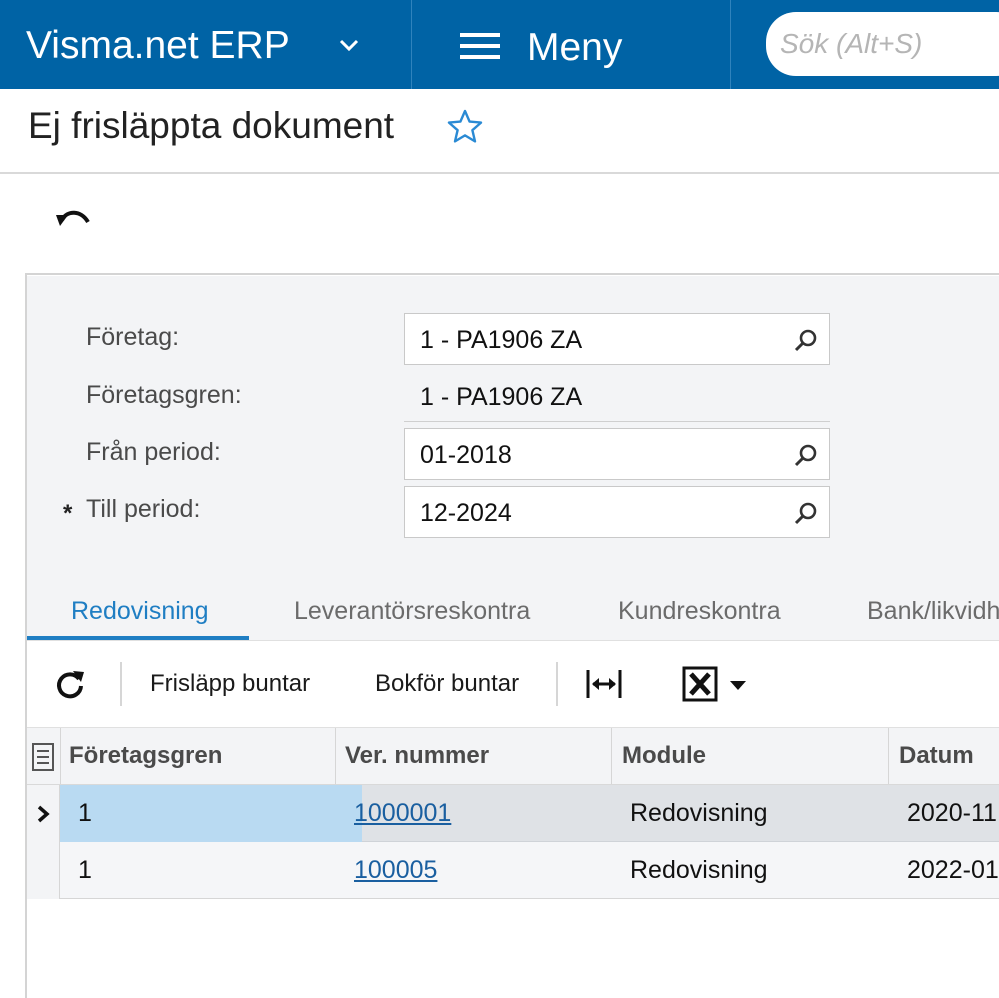 The image size is (999, 998). Describe the element at coordinates (230, 684) in the screenshot. I see `release-batches-button: Frisläpp buntar` at that location.